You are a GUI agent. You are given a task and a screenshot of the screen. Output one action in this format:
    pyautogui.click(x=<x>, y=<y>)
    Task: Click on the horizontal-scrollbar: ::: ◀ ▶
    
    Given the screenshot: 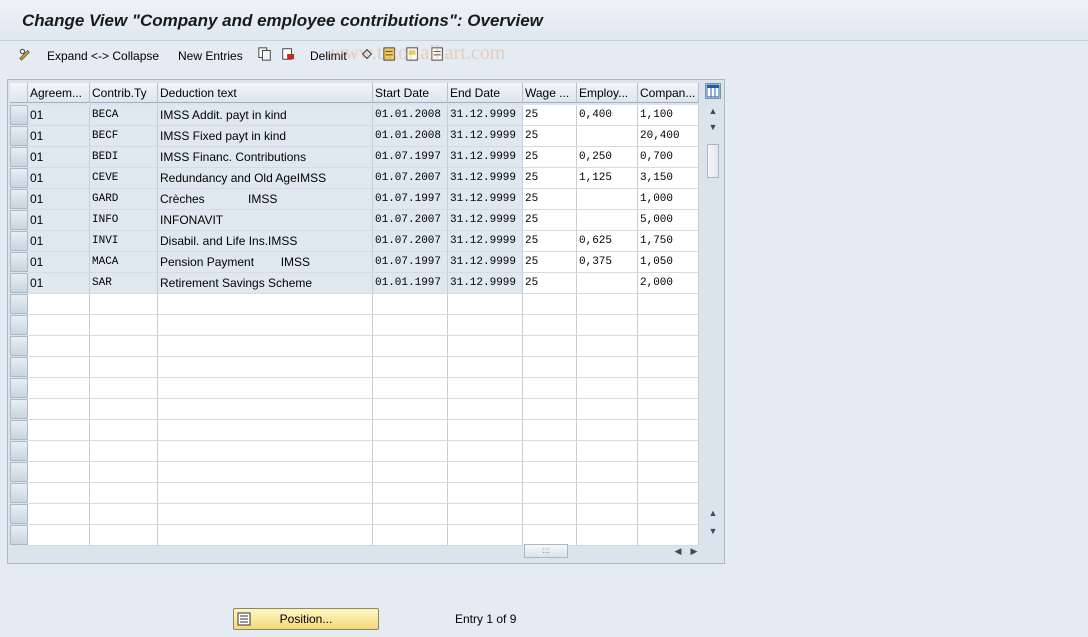 What is the action you would take?
    pyautogui.click(x=613, y=551)
    